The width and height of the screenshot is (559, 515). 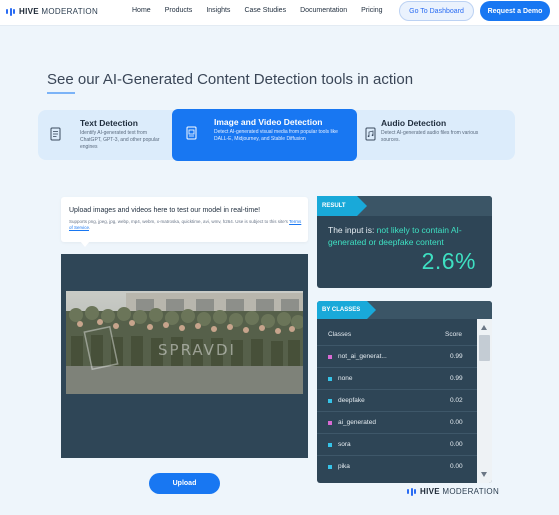 What do you see at coordinates (342, 206) in the screenshot?
I see `result-tab: RESULT` at bounding box center [342, 206].